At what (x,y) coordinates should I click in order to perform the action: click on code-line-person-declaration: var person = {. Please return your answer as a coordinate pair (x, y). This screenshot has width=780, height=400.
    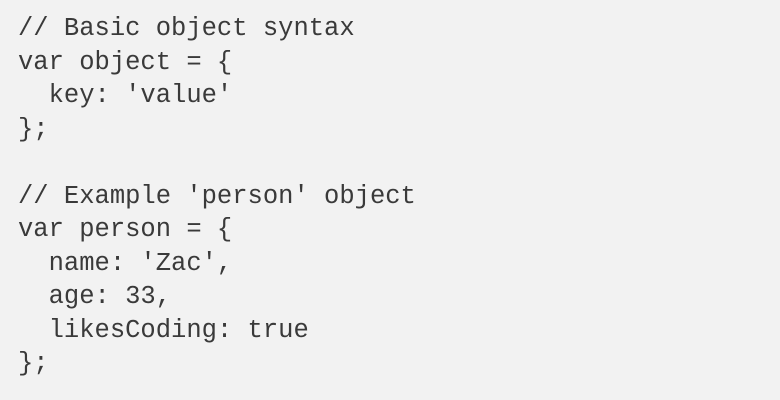
    Looking at the image, I should click on (125, 229).